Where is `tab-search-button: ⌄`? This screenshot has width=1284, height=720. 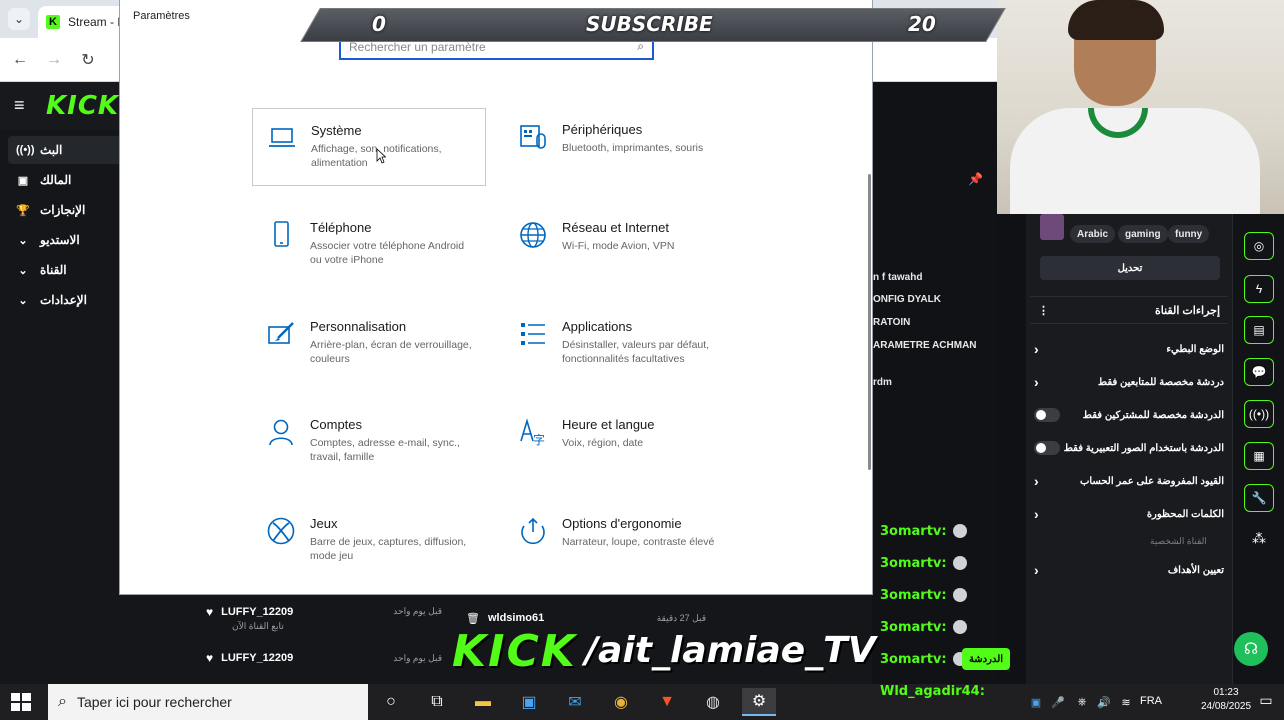 tab-search-button: ⌄ is located at coordinates (19, 19).